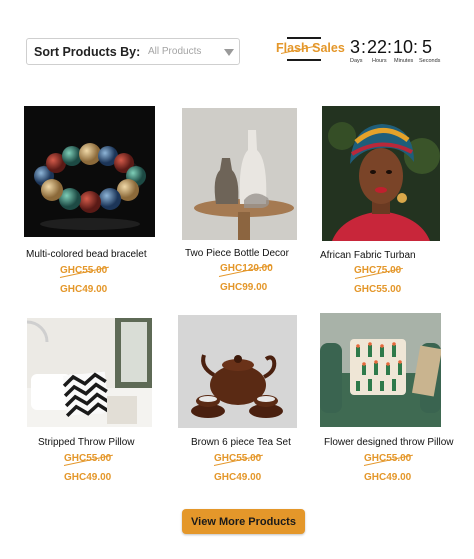 This screenshot has height=559, width=474. I want to click on sort-dropdown: Sort Products By: All Products, so click(133, 51).